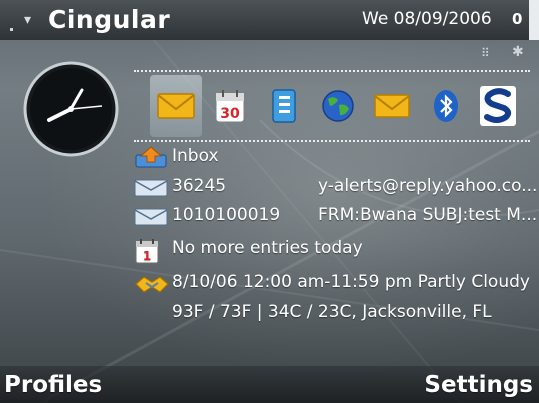 Image resolution: width=539 pixels, height=403 pixels. Describe the element at coordinates (267, 248) in the screenshot. I see `calendar-status: No more entries today` at that location.